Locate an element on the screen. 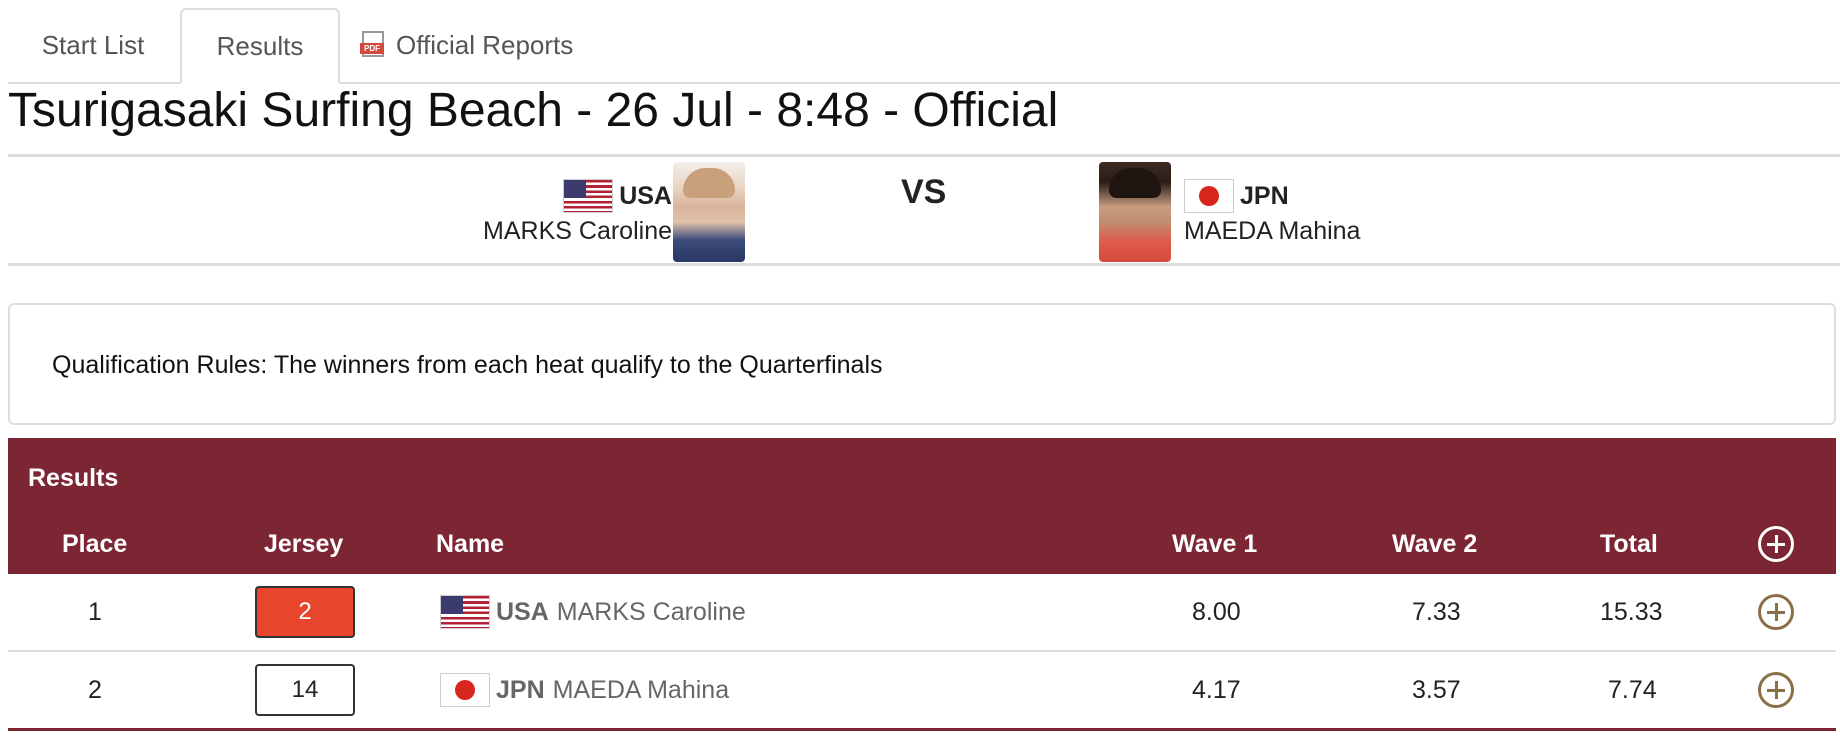  athlete-left-photo is located at coordinates (709, 212).